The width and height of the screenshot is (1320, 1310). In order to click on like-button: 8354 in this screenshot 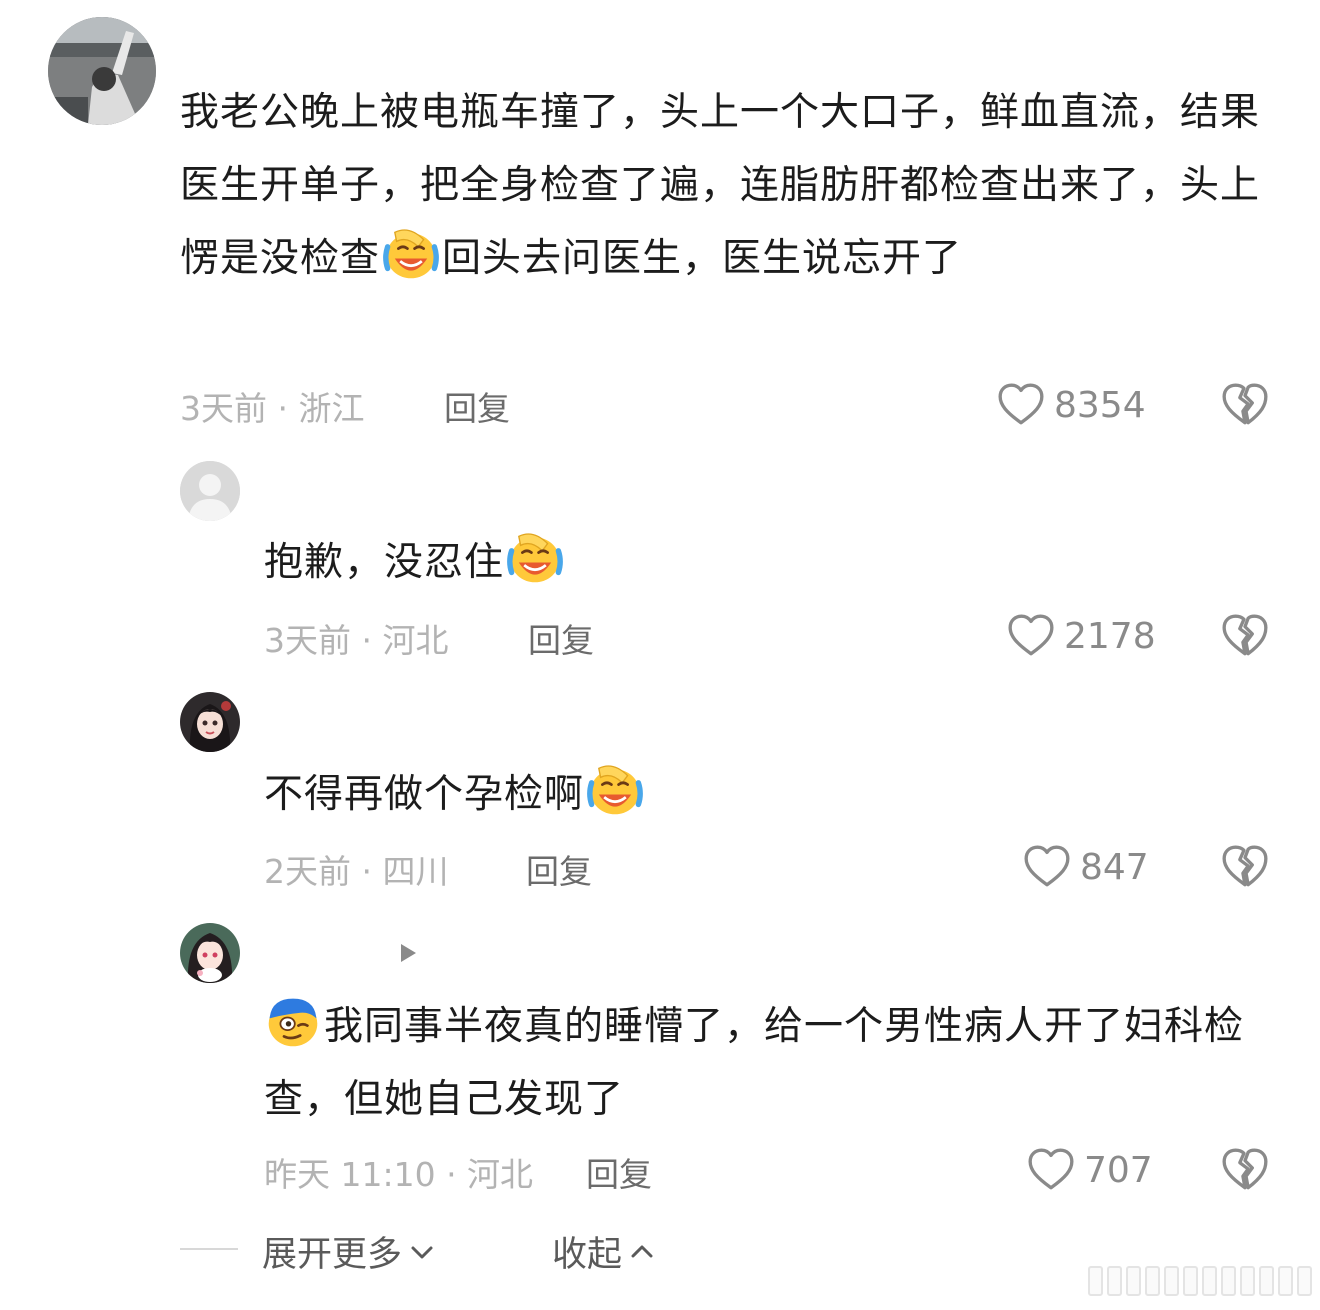, I will do `click(1071, 405)`.